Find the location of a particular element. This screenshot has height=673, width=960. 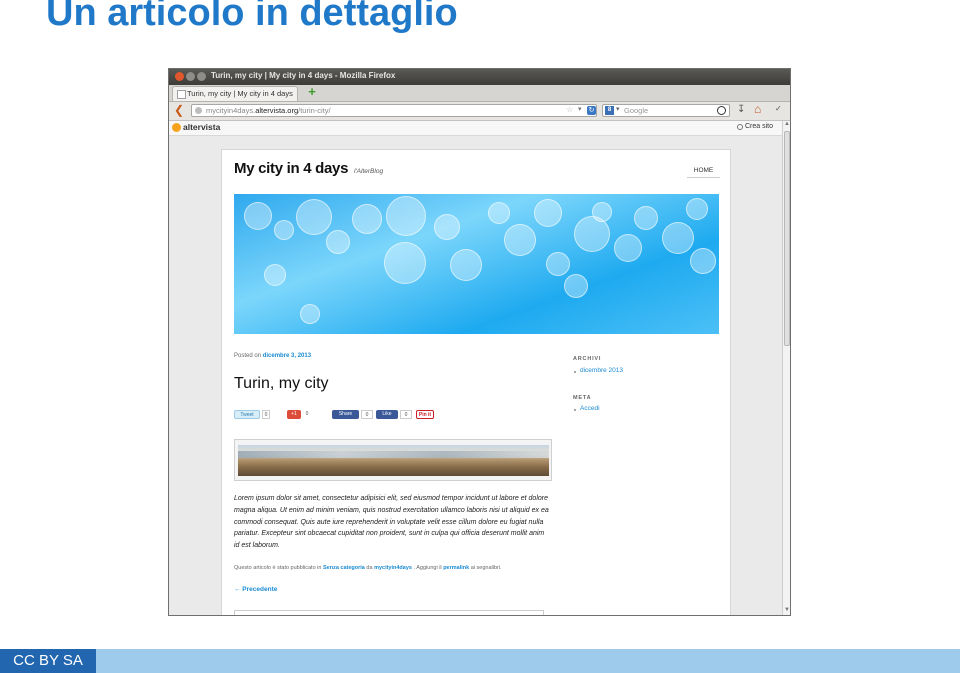

gplus-count: 0 is located at coordinates (307, 414).